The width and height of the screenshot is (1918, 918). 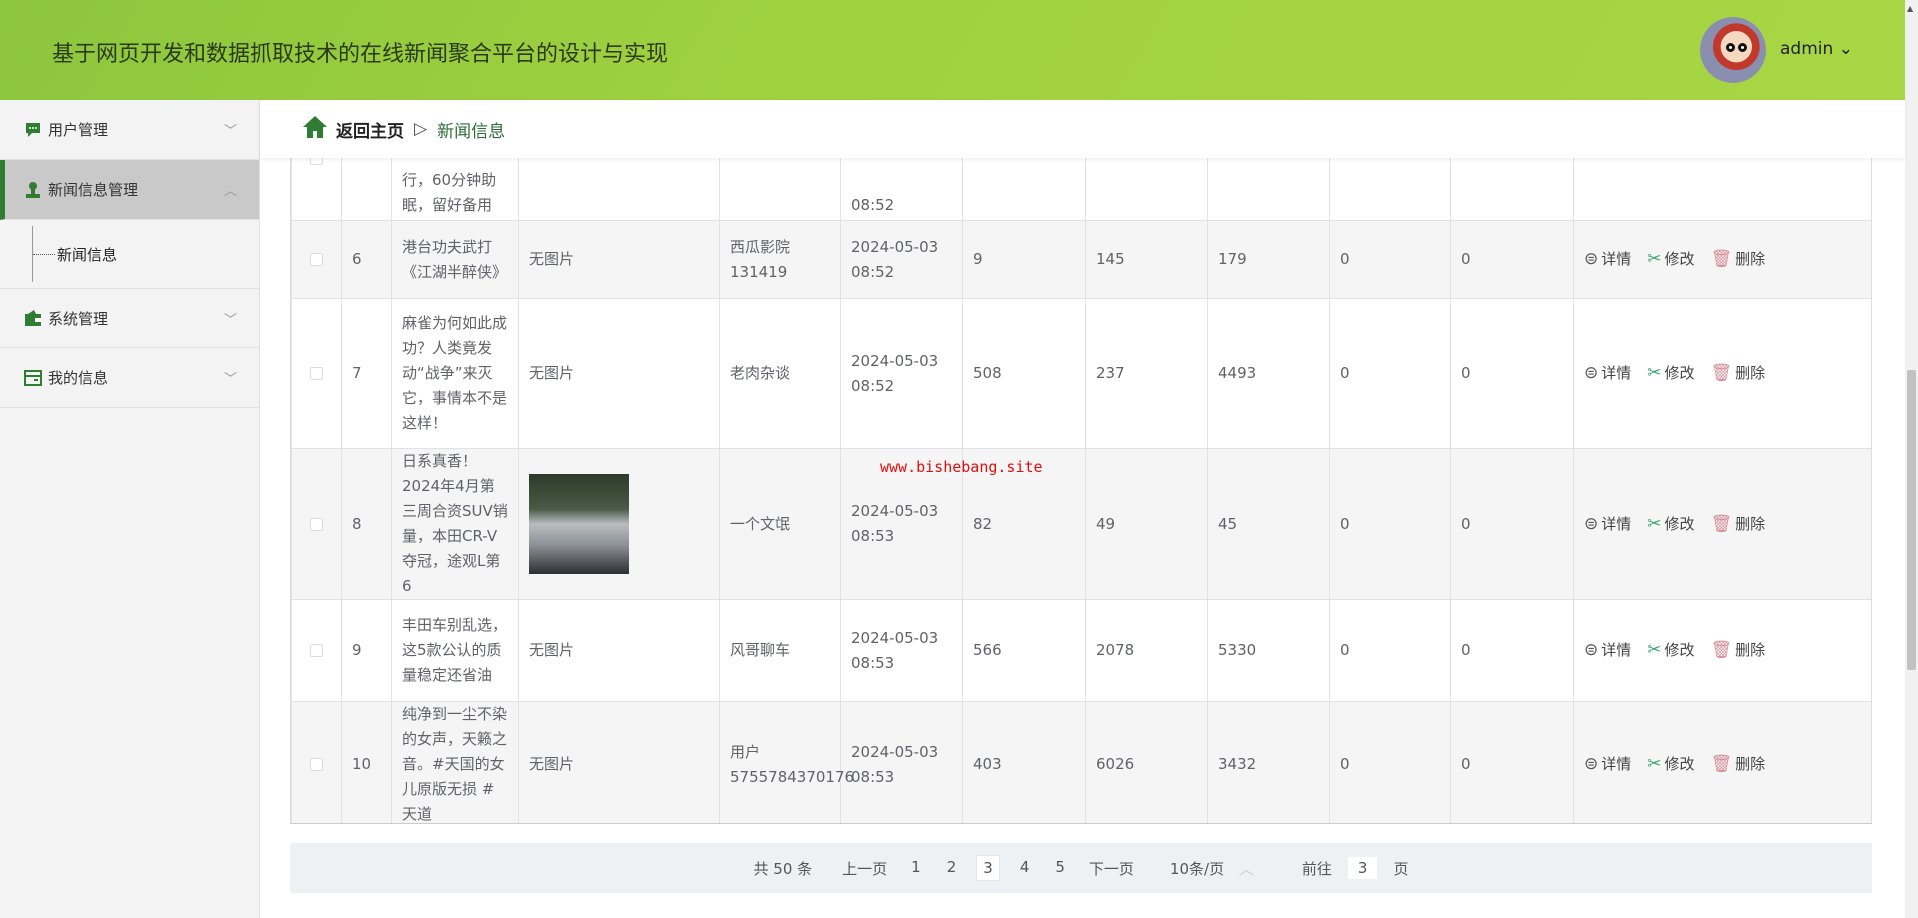 I want to click on sidebar-item-news-management: 新闻信息管理 ︿, so click(x=129, y=190).